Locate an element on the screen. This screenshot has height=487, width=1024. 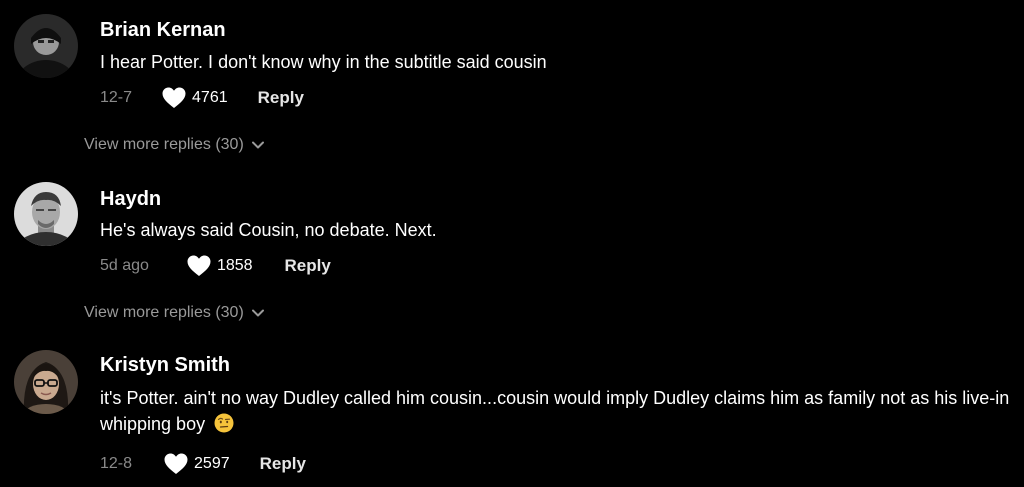
avatar-man-photo-icon is located at coordinates (46, 214).